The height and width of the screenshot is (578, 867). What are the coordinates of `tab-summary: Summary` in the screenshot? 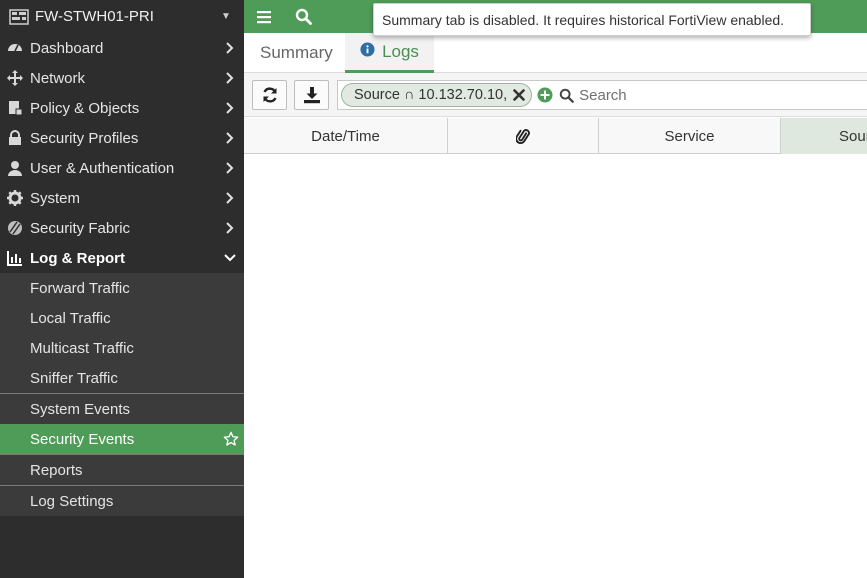 It's located at (296, 53).